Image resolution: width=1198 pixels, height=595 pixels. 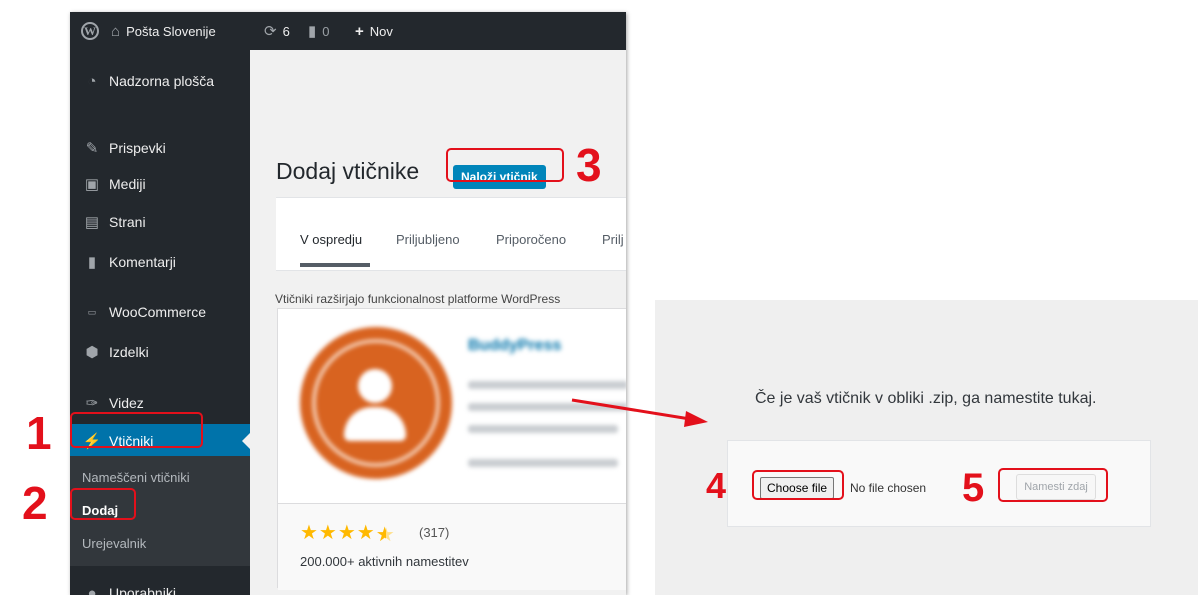 I want to click on pin-icon: ✎, so click(x=92, y=148).